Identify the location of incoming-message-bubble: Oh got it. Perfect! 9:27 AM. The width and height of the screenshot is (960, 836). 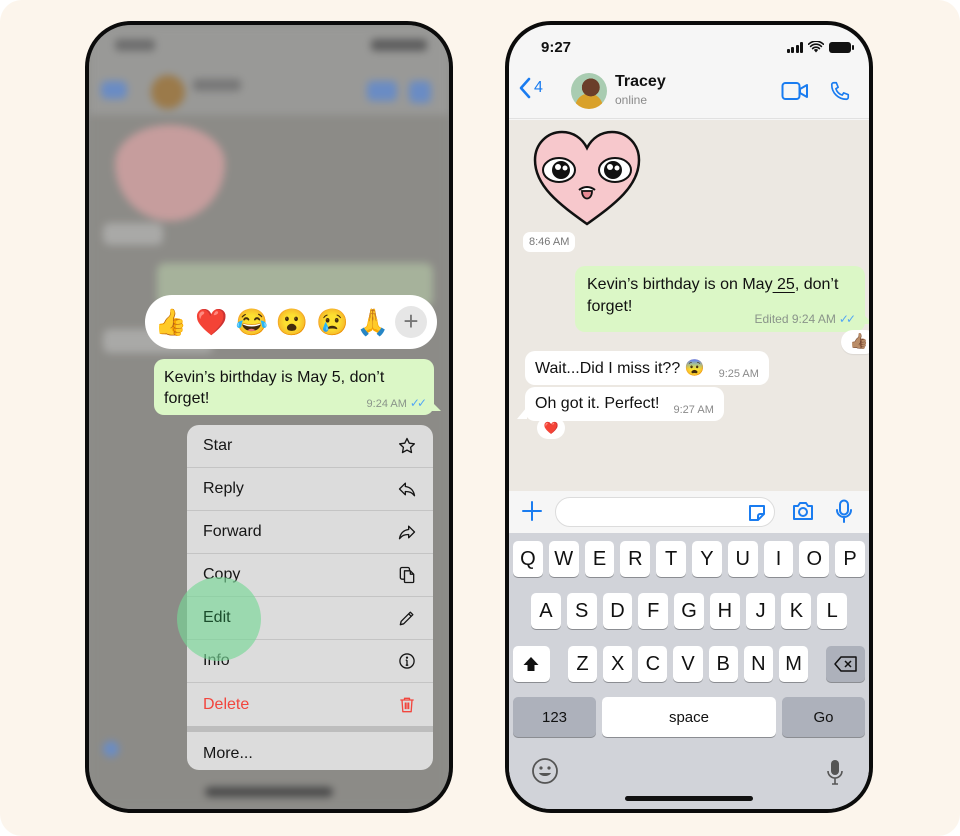
(624, 404).